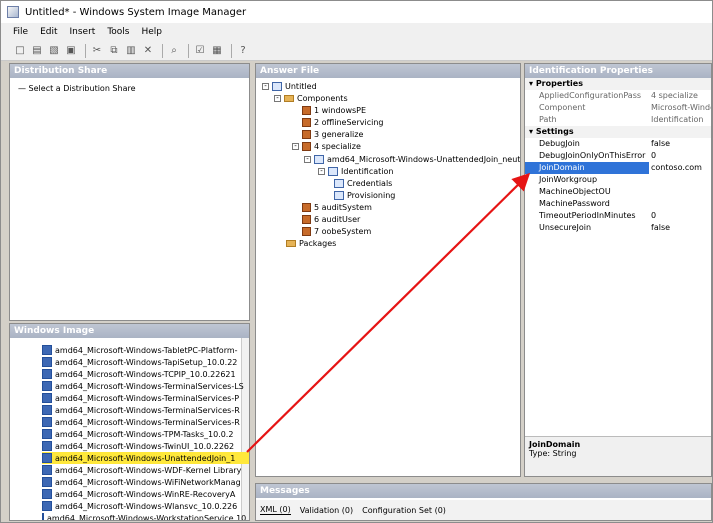  I want to click on setting-row: JoinDomain contoso.com, so click(618, 168).